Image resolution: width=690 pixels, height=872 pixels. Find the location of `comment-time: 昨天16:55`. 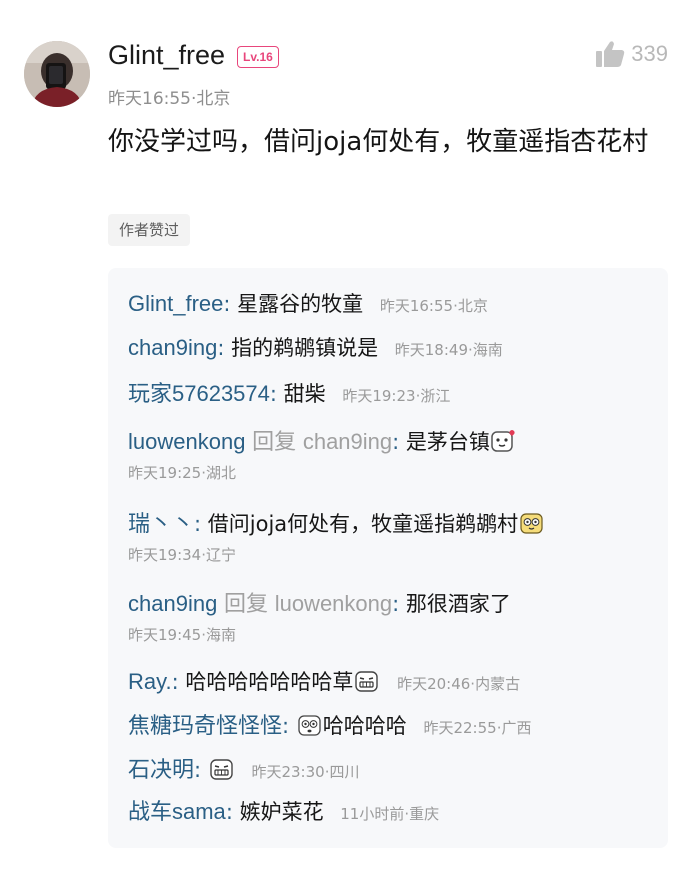

comment-time: 昨天16:55 is located at coordinates (149, 99).